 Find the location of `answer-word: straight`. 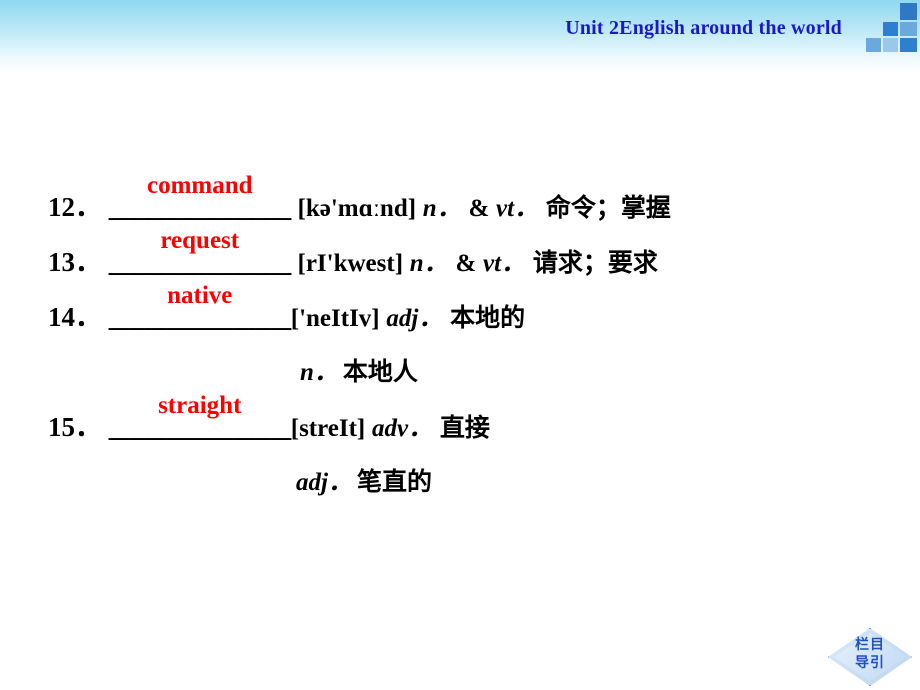

answer-word: straight is located at coordinates (200, 405).